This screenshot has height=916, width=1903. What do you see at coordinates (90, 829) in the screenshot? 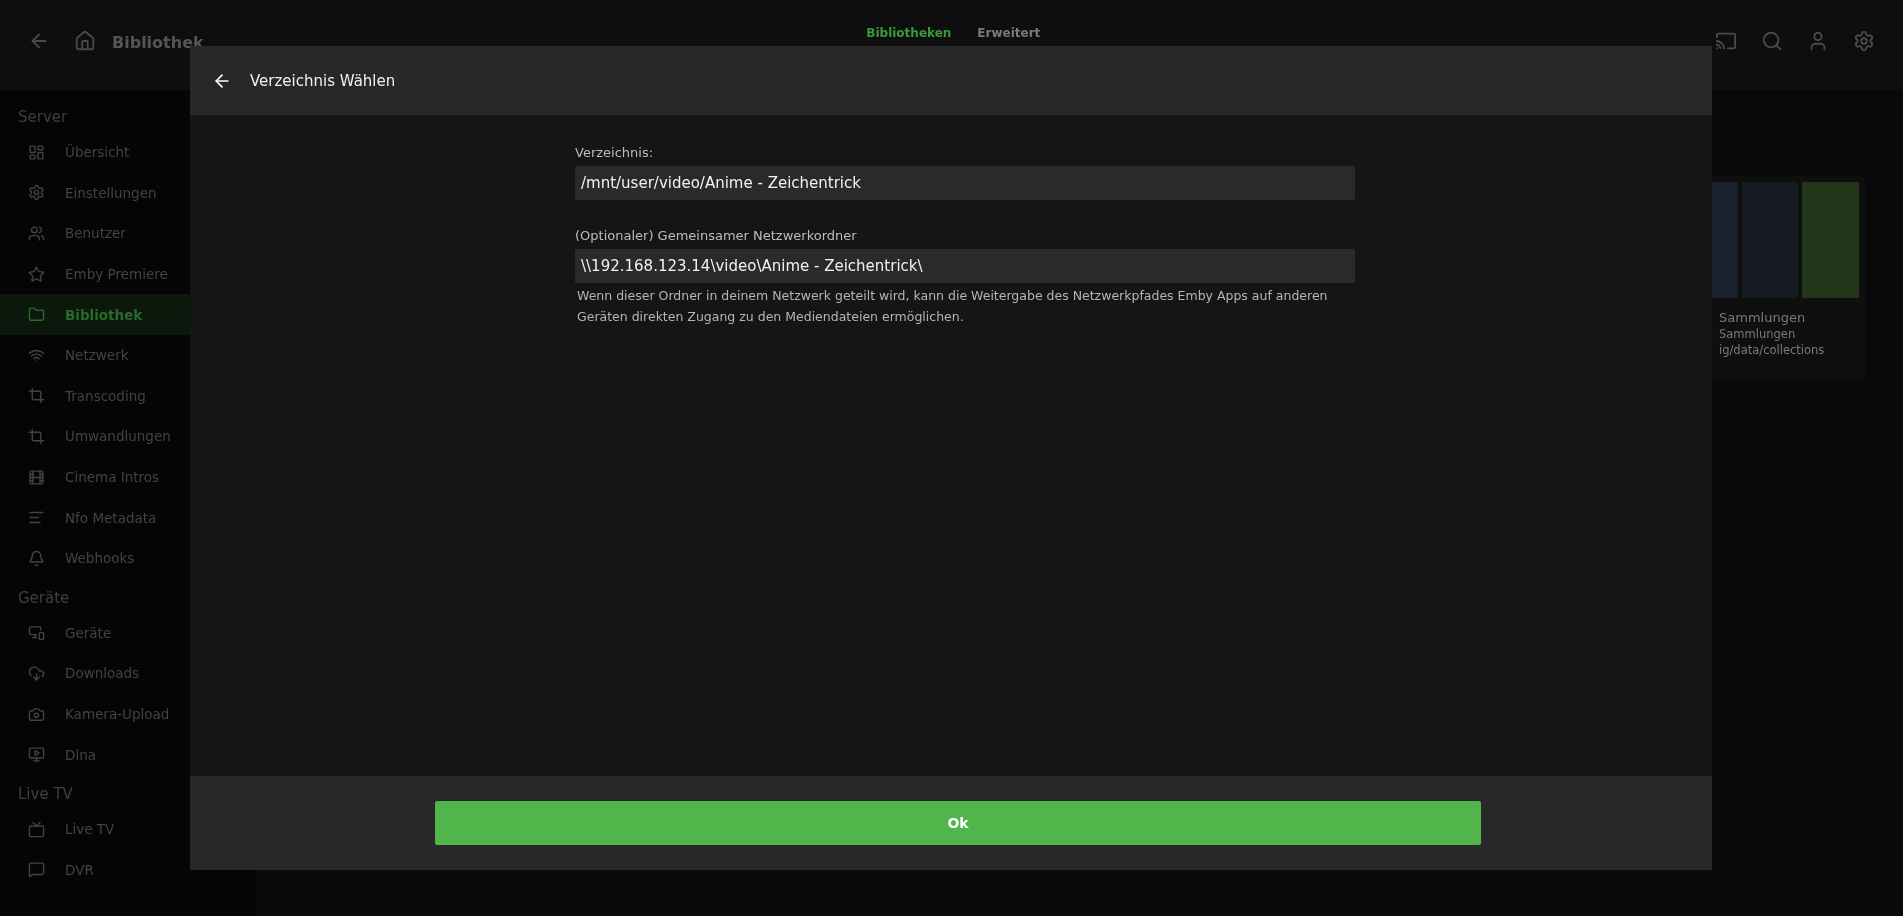
I see `sidebar-label: Live TV` at bounding box center [90, 829].